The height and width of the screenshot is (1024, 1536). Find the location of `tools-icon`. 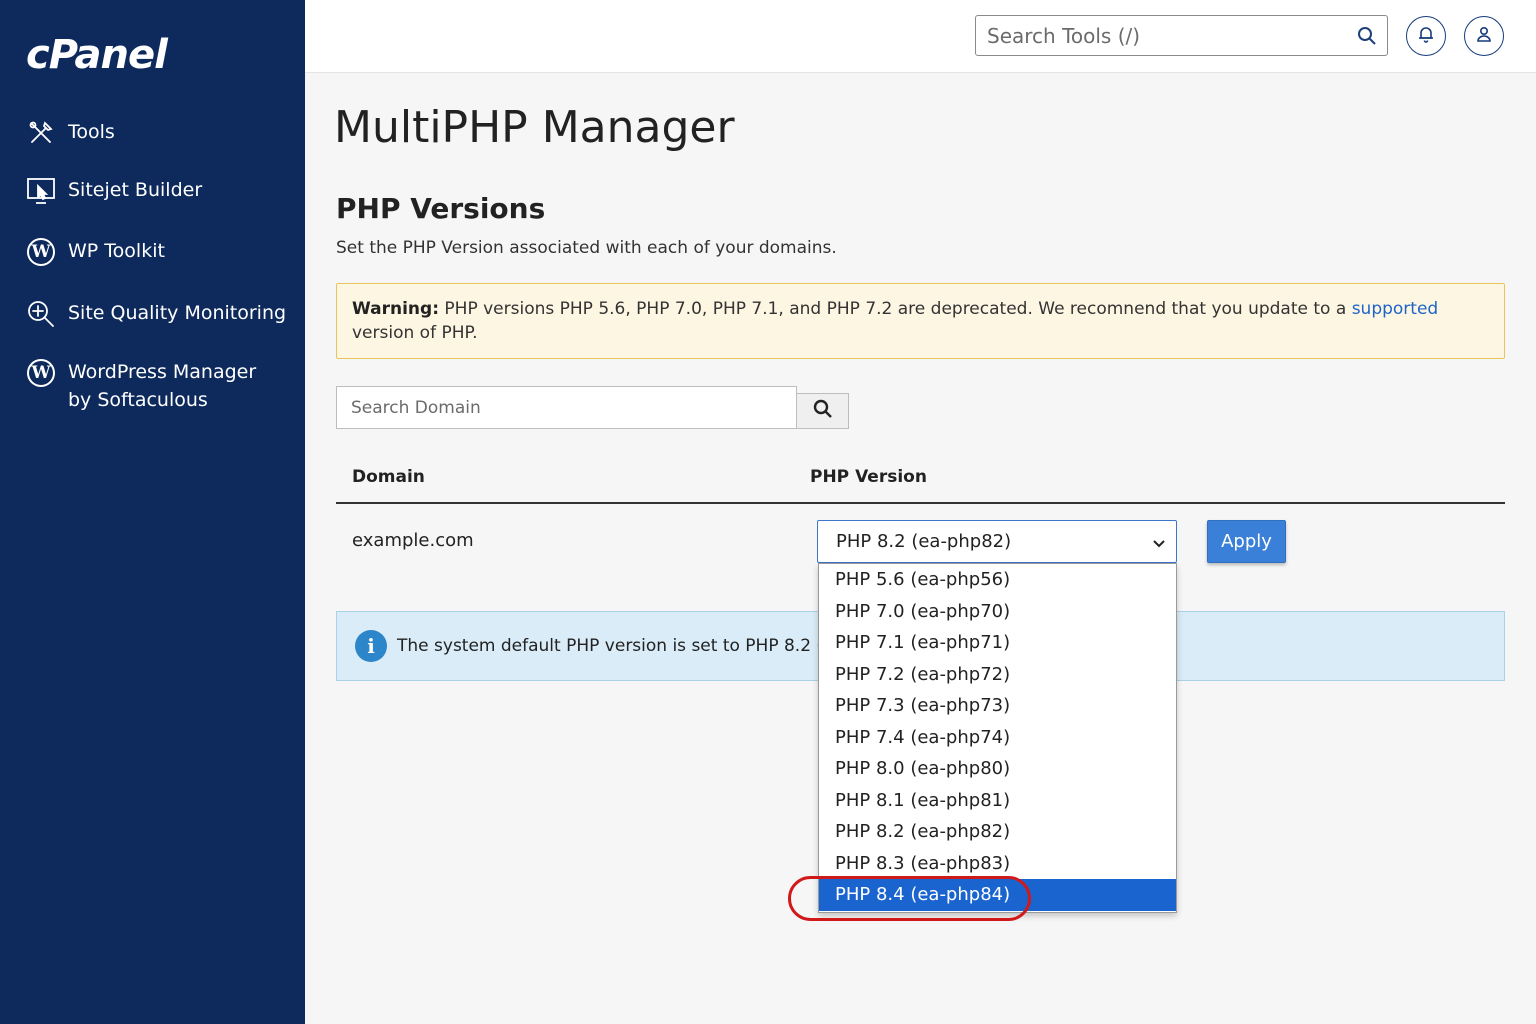

tools-icon is located at coordinates (41, 133).